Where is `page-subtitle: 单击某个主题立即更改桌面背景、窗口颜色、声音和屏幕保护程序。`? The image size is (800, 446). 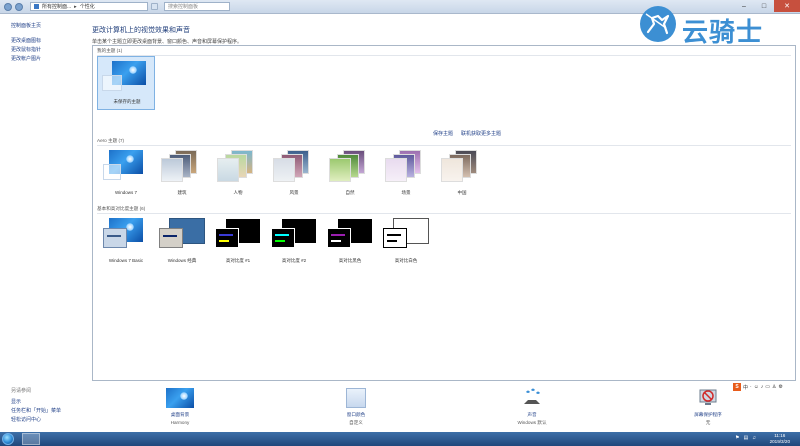 page-subtitle: 单击某个主题立即更改桌面背景、窗口颜色、声音和屏幕保护程序。 is located at coordinates (167, 42).